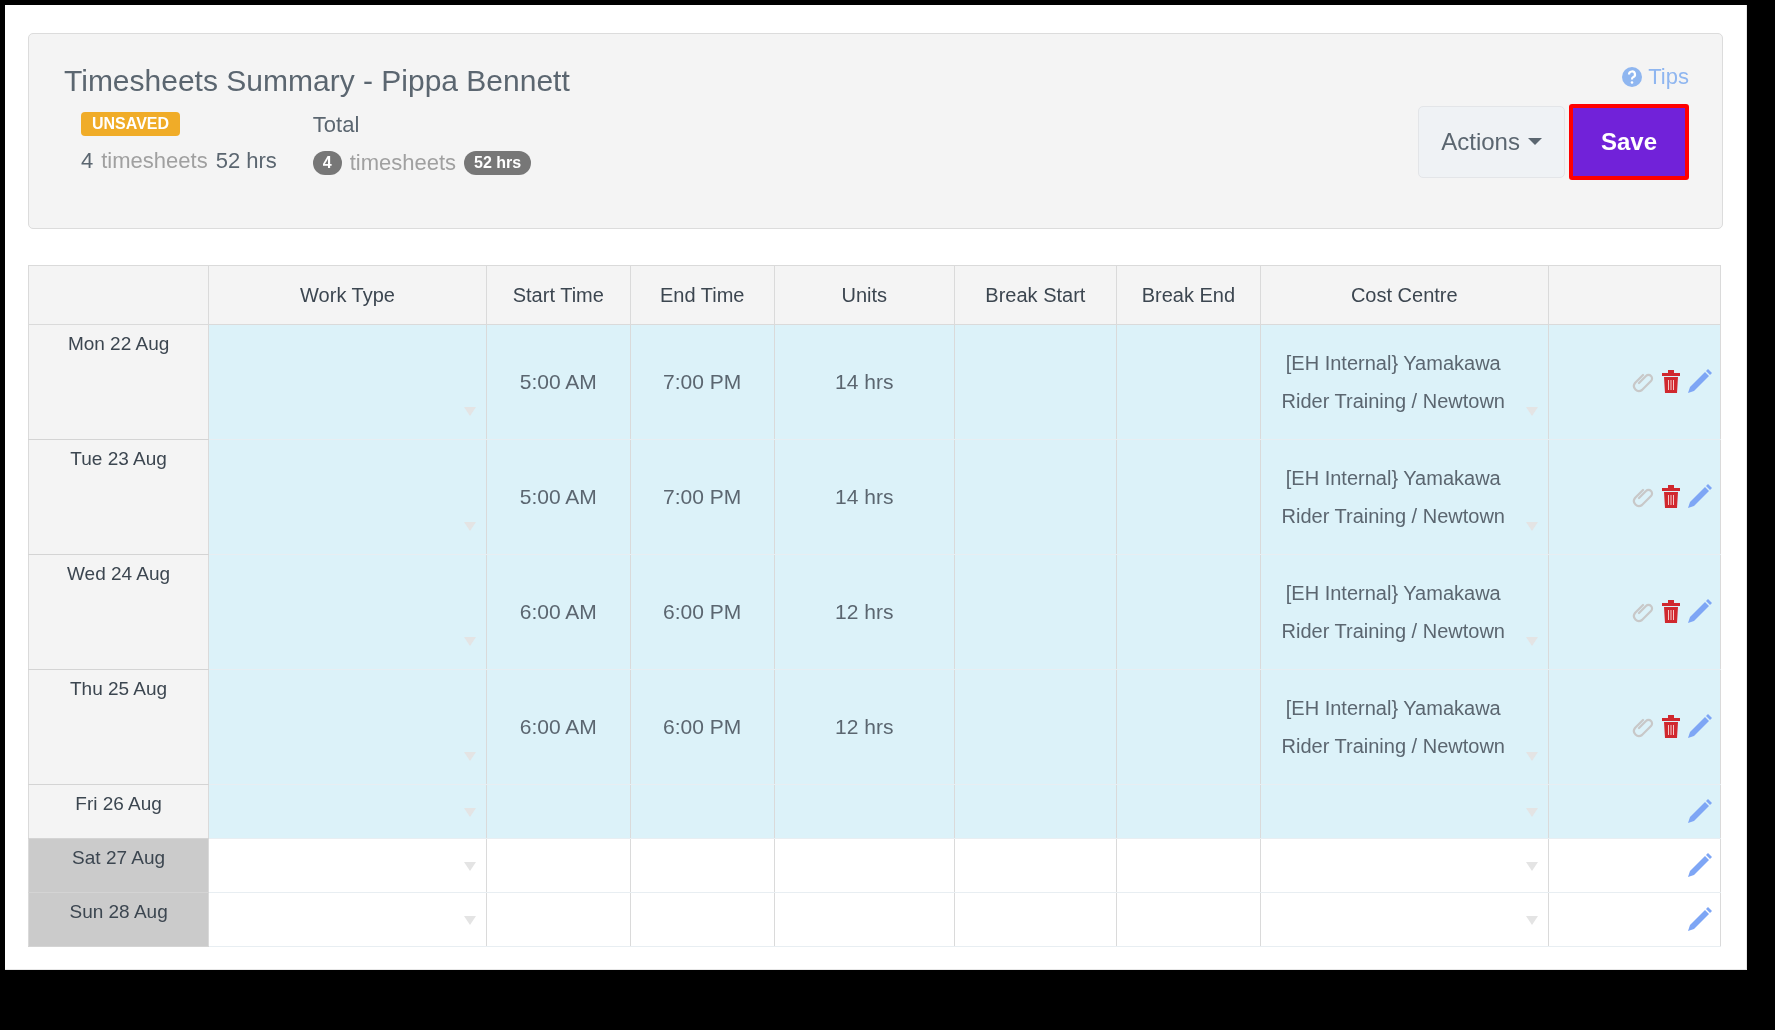 The image size is (1775, 1030). I want to click on caret-icon, so click(1534, 142).